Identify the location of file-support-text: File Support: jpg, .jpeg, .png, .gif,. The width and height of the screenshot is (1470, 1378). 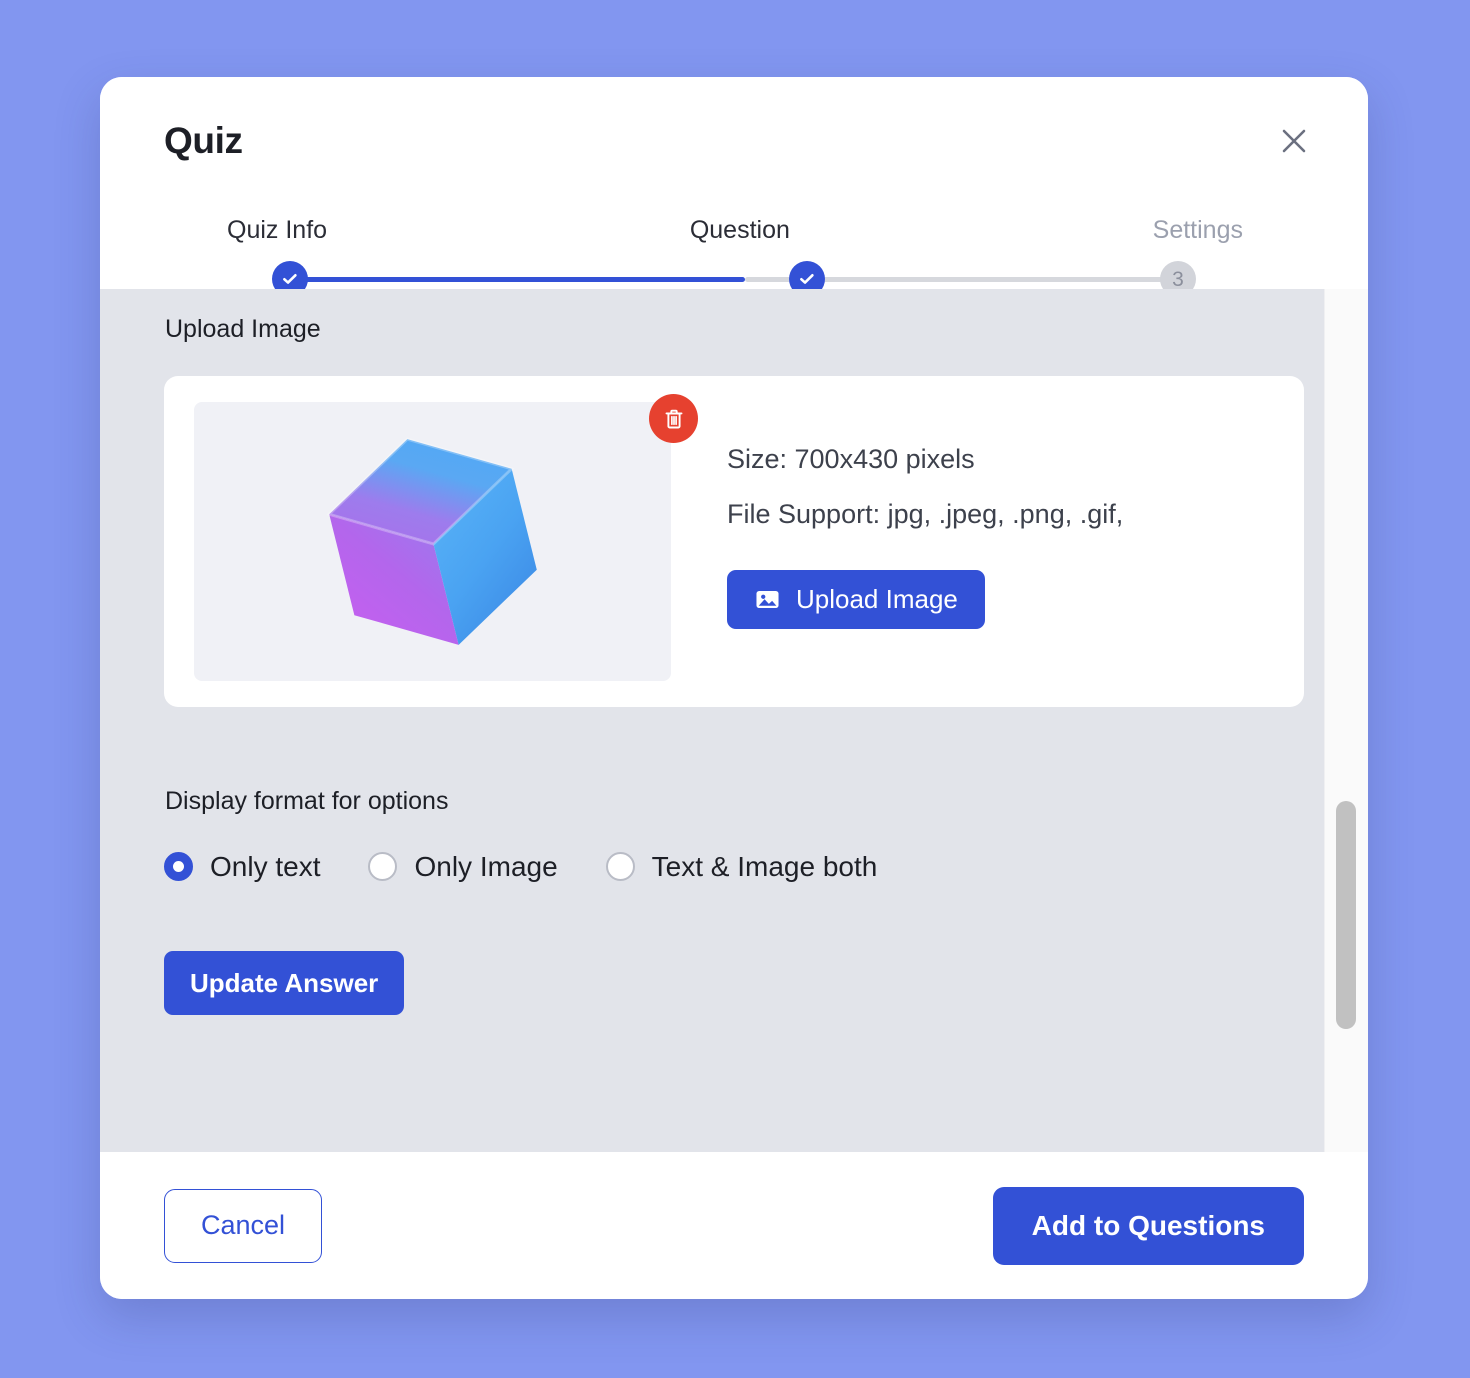
(925, 514).